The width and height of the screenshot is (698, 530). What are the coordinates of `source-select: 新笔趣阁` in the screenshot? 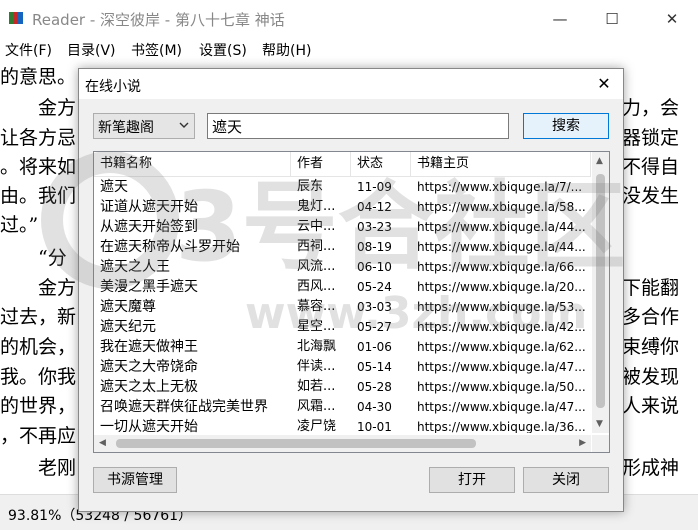 It's located at (144, 126).